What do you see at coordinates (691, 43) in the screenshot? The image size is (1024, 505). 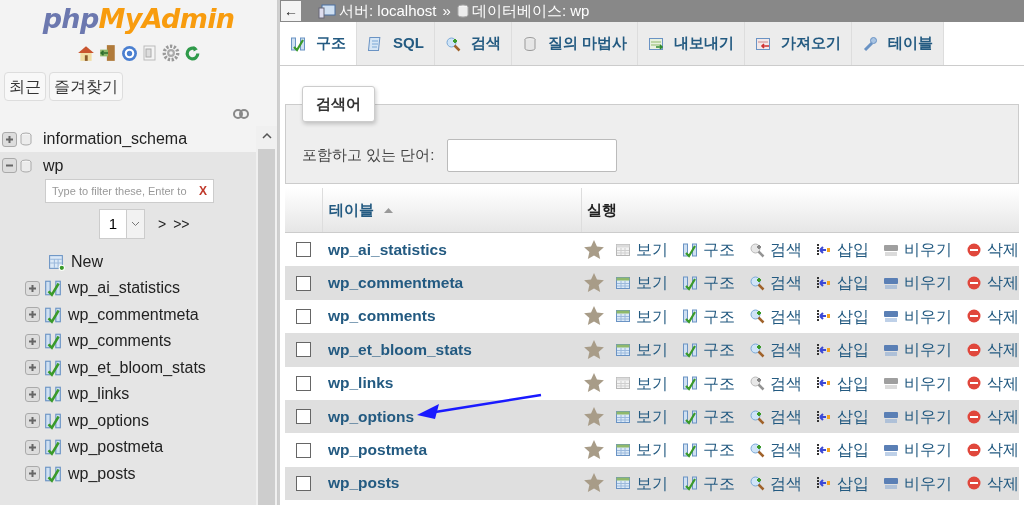 I see `tab: 내보내기` at bounding box center [691, 43].